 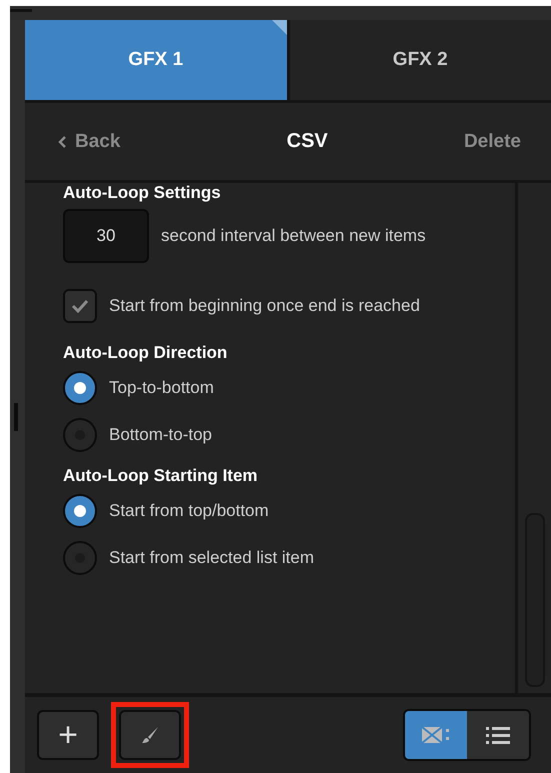 What do you see at coordinates (189, 511) in the screenshot?
I see `radio-label: Start from top/bottom` at bounding box center [189, 511].